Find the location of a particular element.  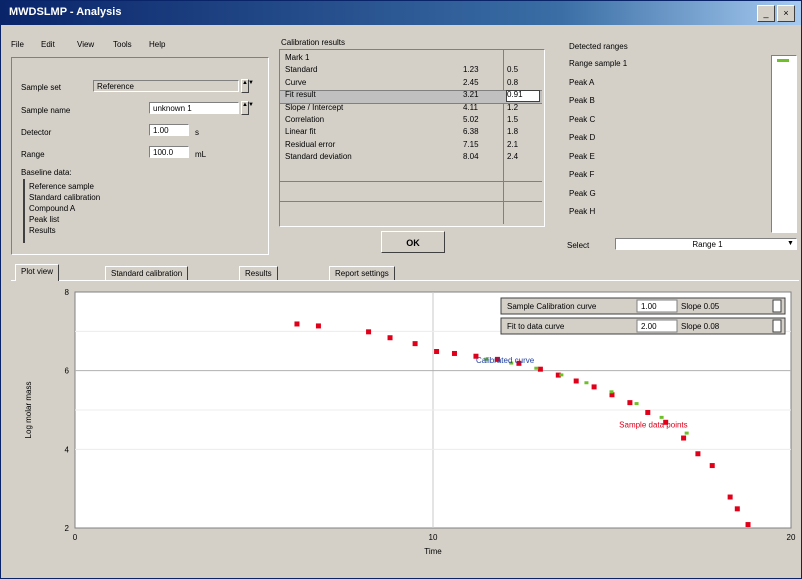

sample-set-label: Sample set is located at coordinates (41, 87).